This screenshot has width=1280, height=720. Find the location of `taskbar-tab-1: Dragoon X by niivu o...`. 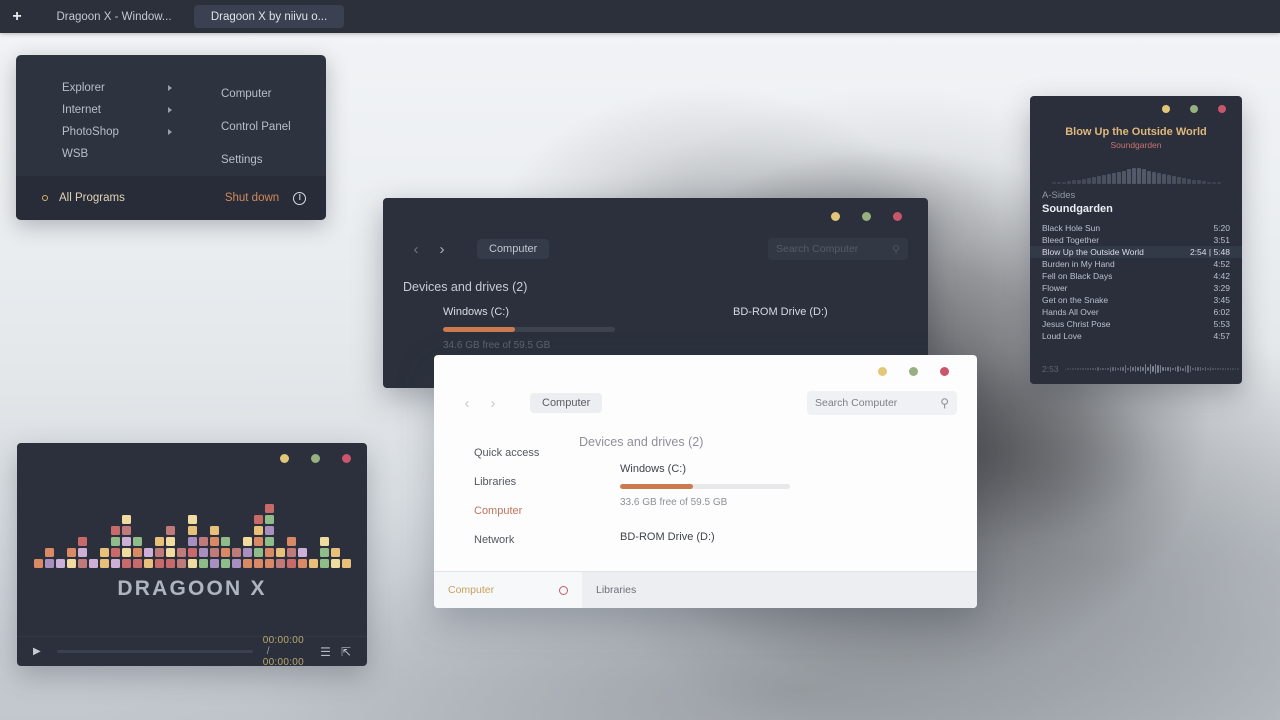

taskbar-tab-1: Dragoon X by niivu o... is located at coordinates (269, 16).